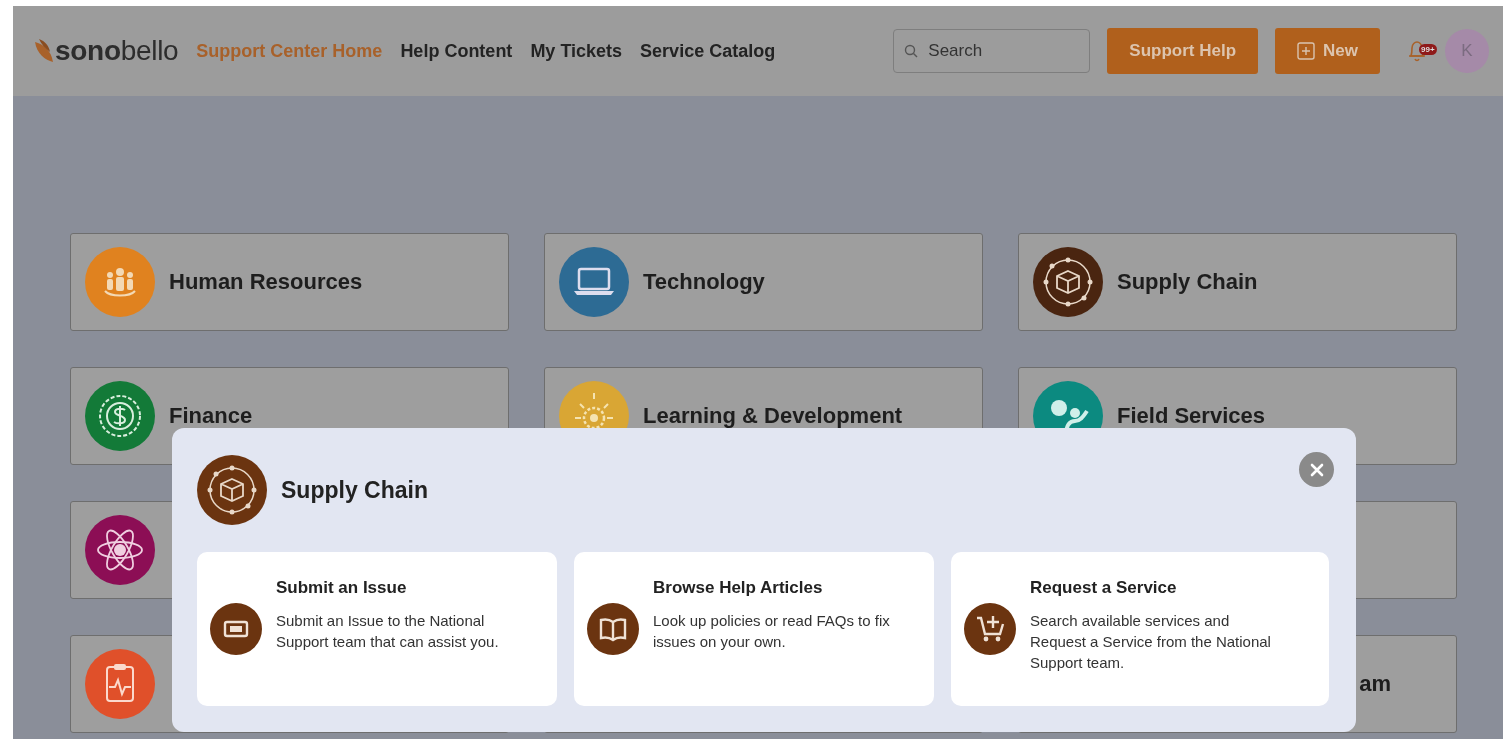 The image size is (1506, 739). I want to click on leaf-icon, so click(44, 51).